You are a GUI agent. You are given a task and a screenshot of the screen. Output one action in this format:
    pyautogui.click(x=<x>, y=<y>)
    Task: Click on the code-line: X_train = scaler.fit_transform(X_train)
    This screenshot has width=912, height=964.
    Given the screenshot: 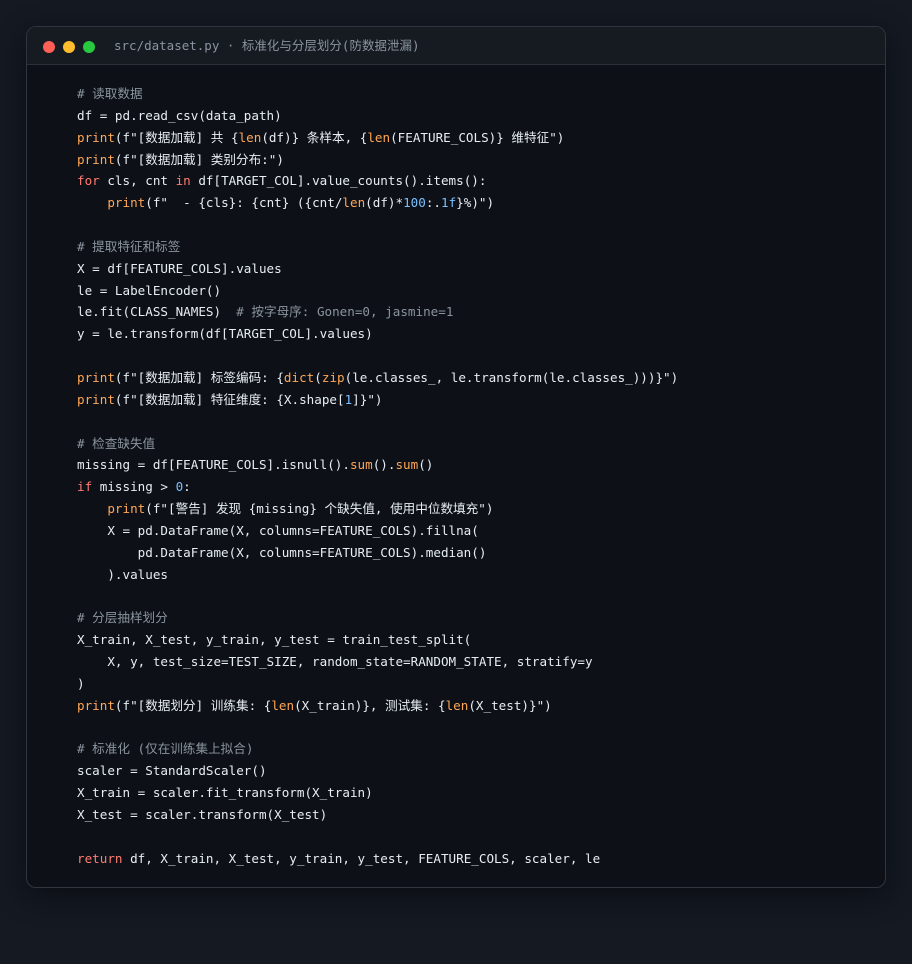 What is the action you would take?
    pyautogui.click(x=377, y=793)
    